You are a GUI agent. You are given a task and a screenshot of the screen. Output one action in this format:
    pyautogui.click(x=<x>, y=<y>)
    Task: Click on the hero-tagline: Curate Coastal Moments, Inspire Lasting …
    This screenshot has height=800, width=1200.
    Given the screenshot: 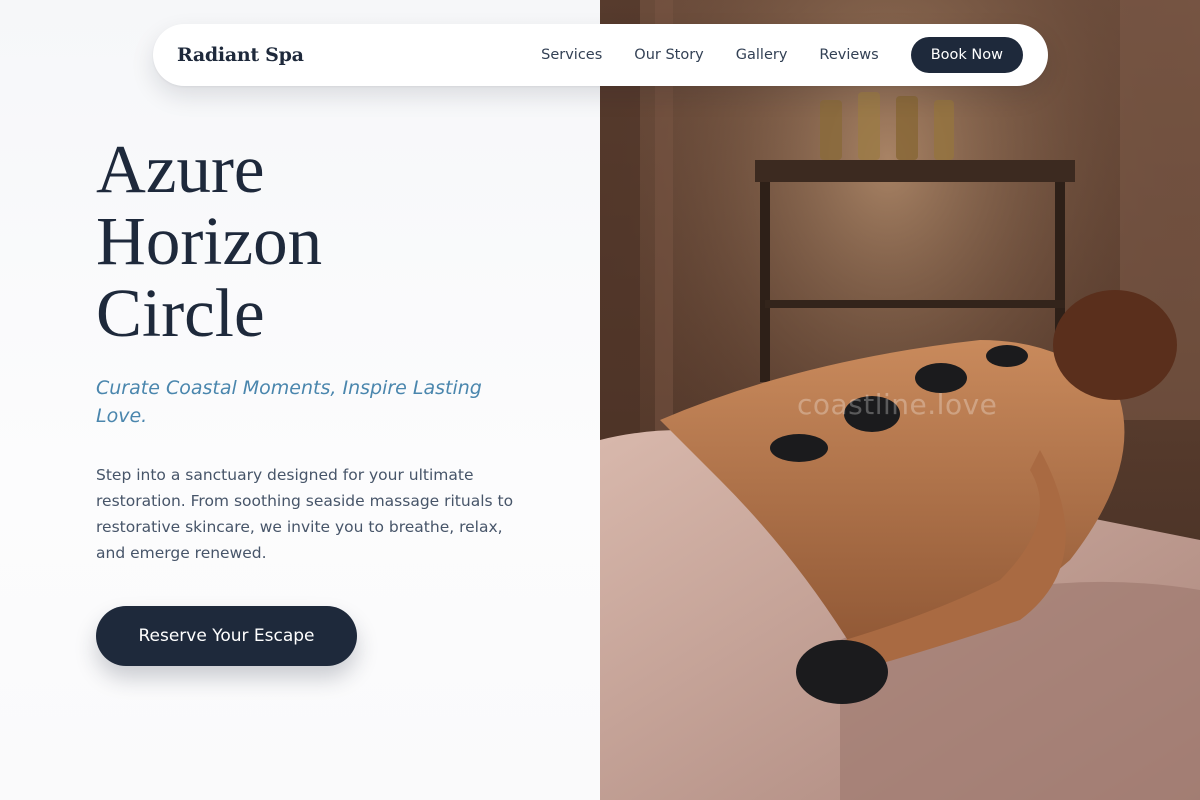 What is the action you would take?
    pyautogui.click(x=289, y=402)
    